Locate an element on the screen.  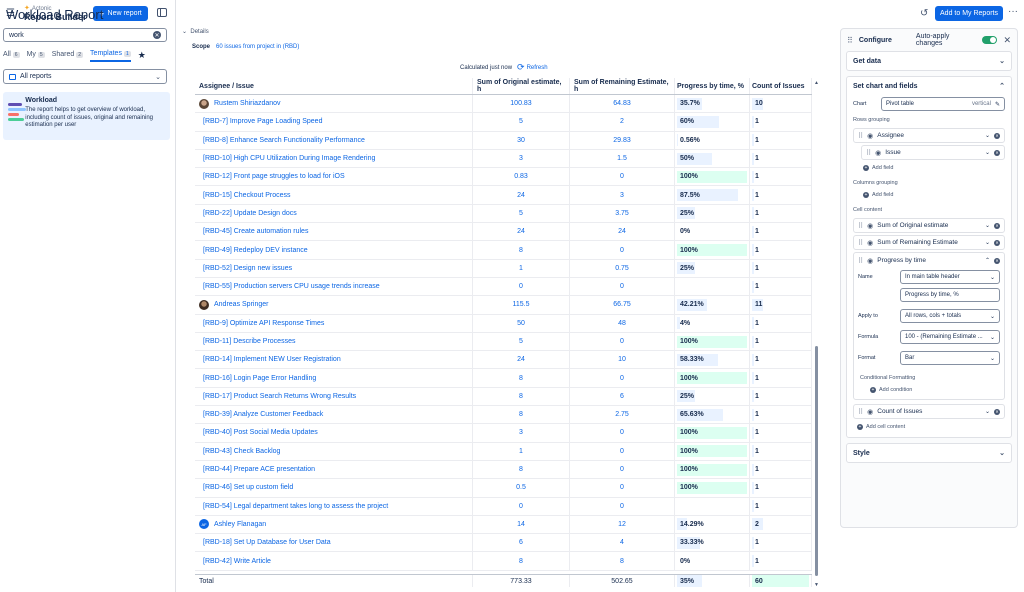
name-text-input: Progress by time, % is located at coordinates (950, 295).